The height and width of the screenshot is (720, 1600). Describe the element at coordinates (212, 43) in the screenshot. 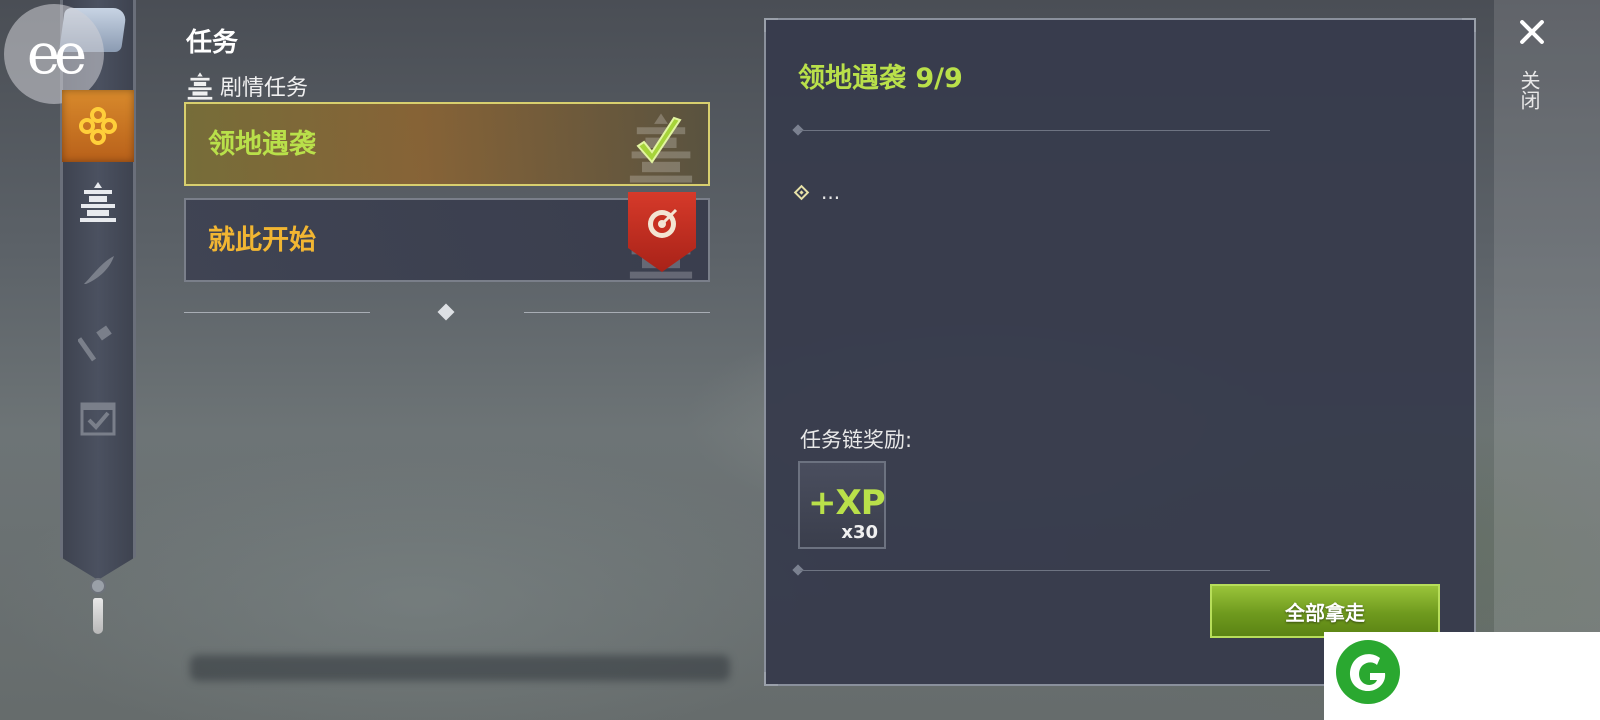

I see `page-title: 任务` at that location.